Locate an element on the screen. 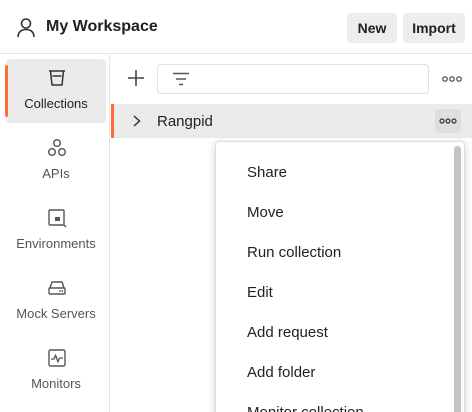 This screenshot has width=472, height=412. environments-icon is located at coordinates (57, 218).